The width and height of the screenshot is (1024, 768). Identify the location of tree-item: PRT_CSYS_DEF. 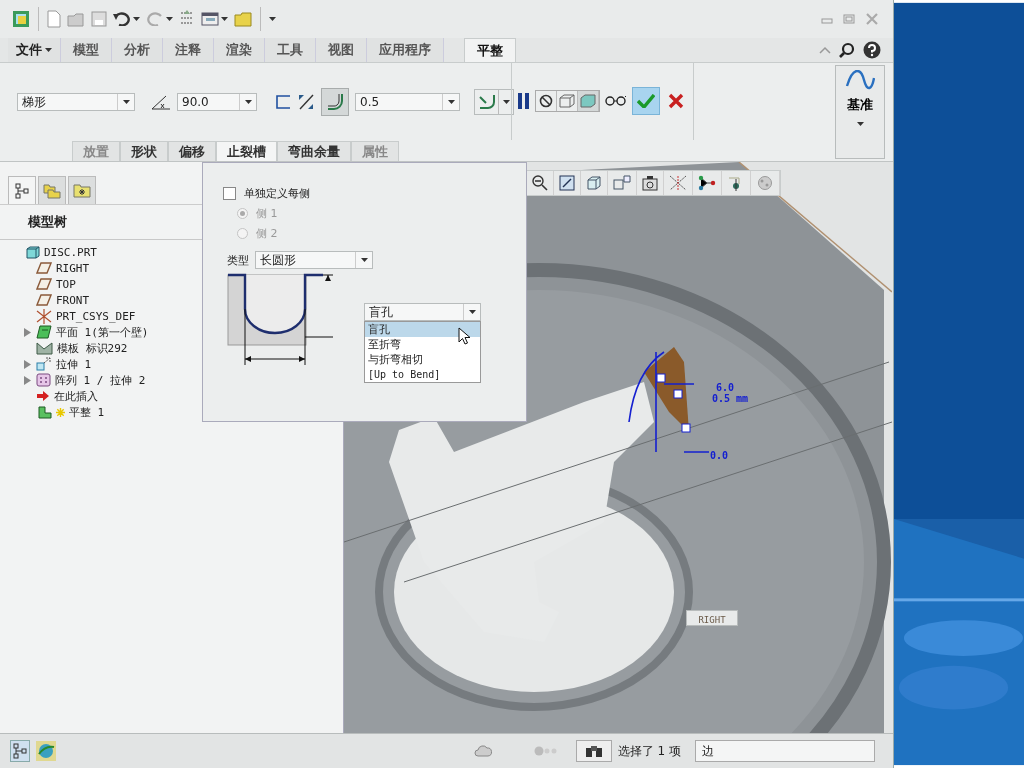
(96, 316).